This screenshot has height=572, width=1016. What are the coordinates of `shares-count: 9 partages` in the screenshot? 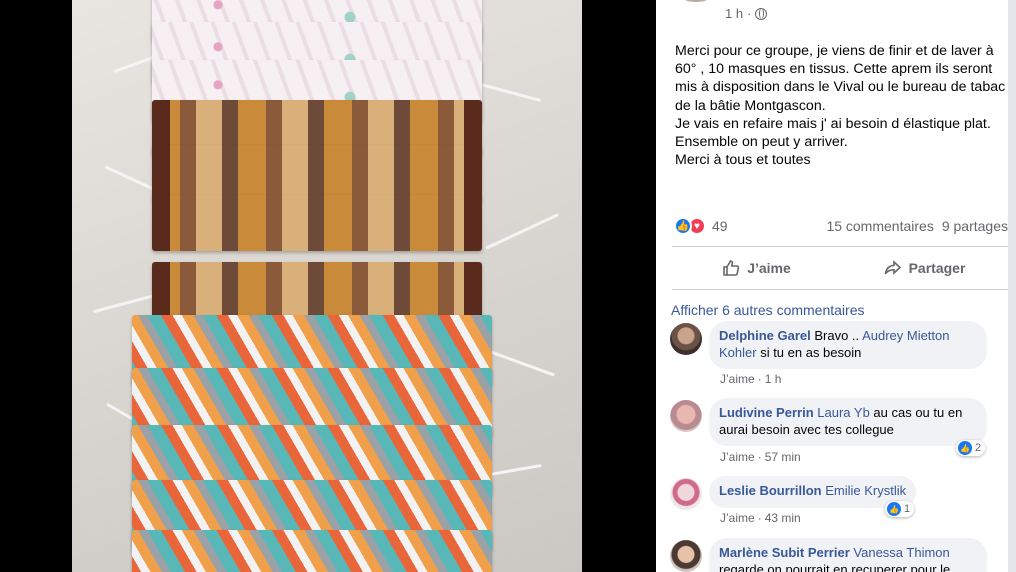 It's located at (975, 226).